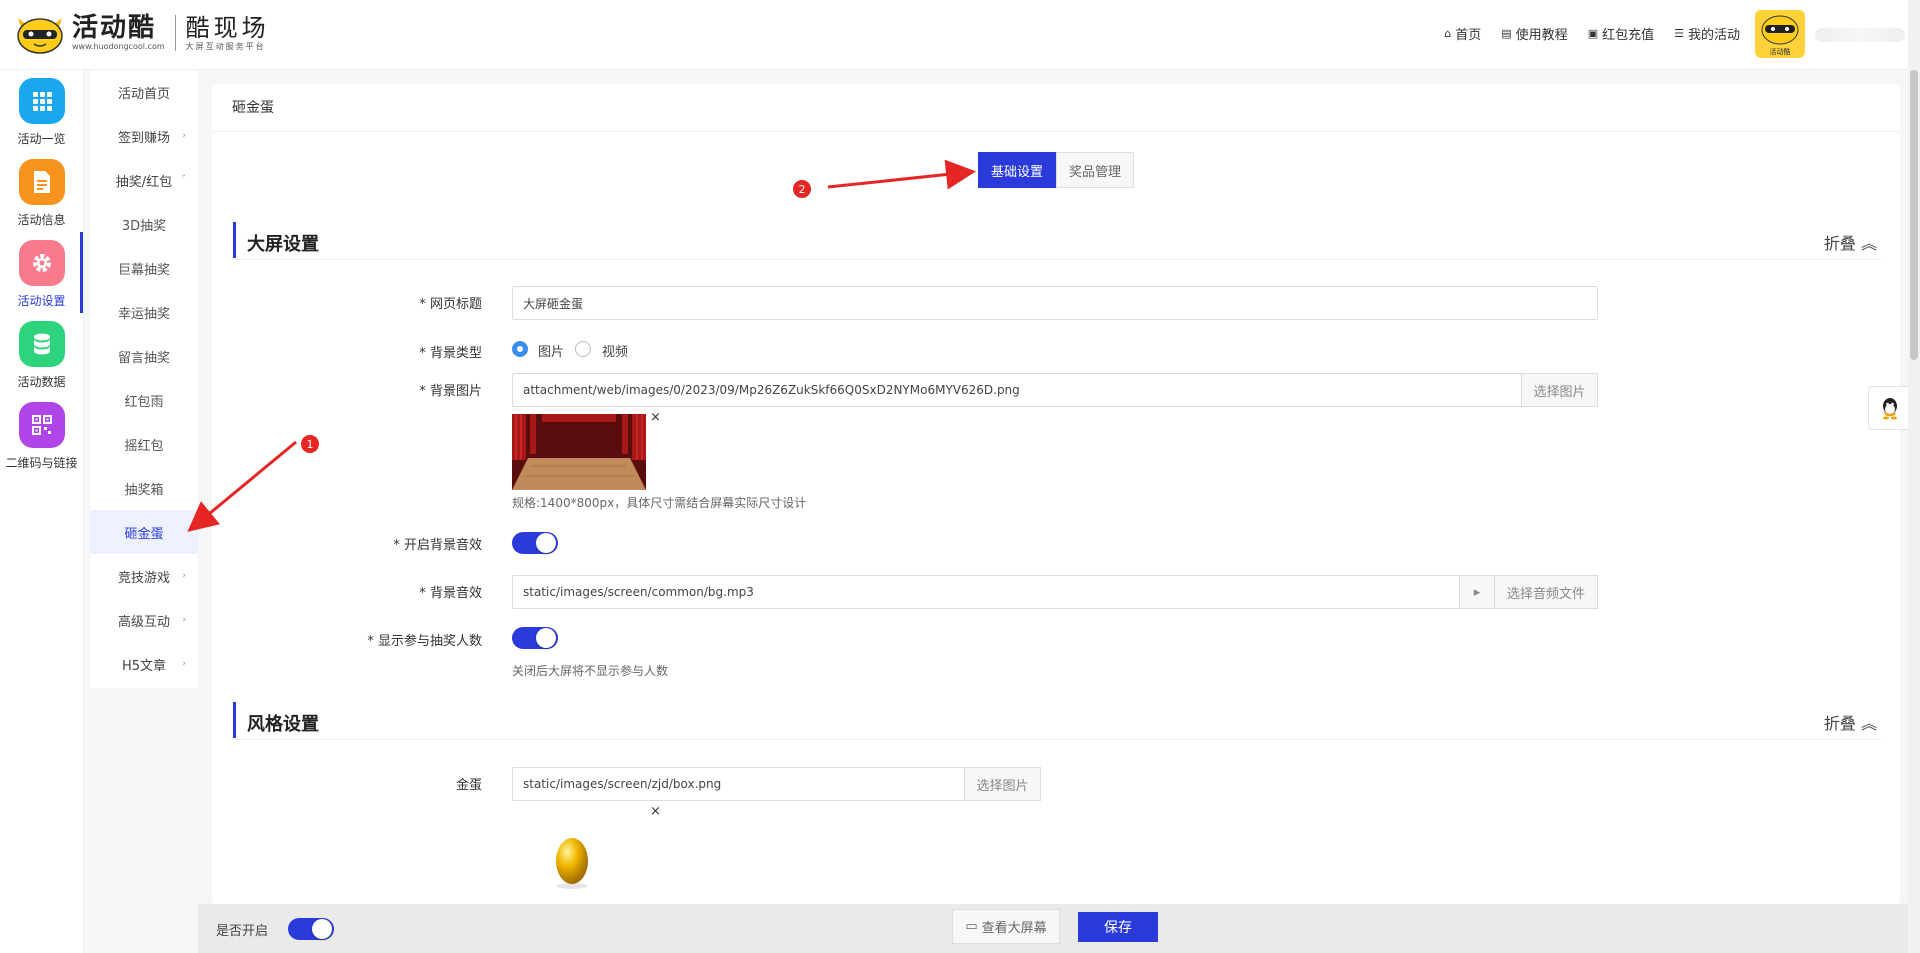 The height and width of the screenshot is (953, 1920). Describe the element at coordinates (971, 926) in the screenshot. I see `monitor-icon: ▭` at that location.